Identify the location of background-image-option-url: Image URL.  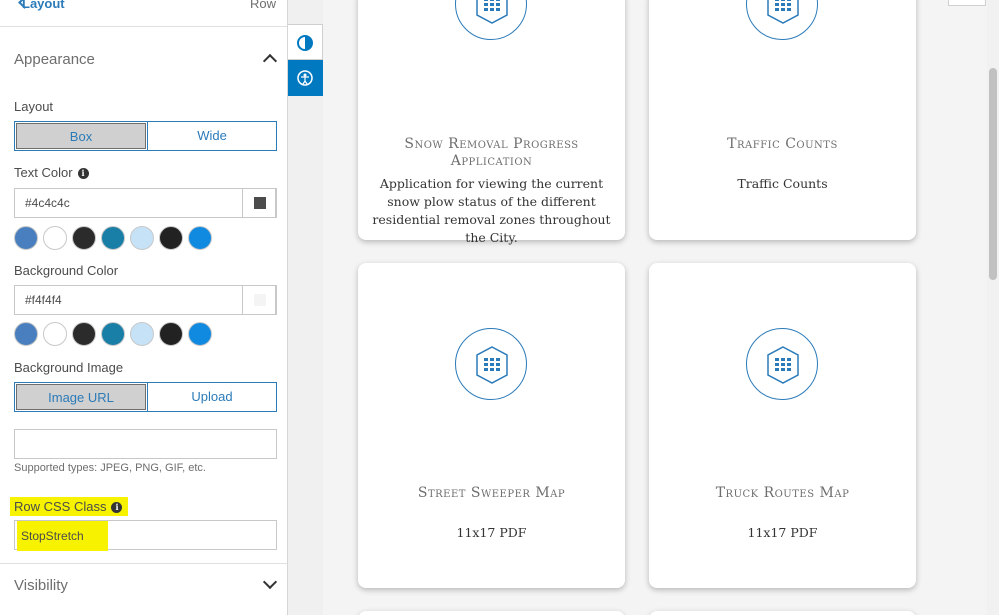
(81, 397).